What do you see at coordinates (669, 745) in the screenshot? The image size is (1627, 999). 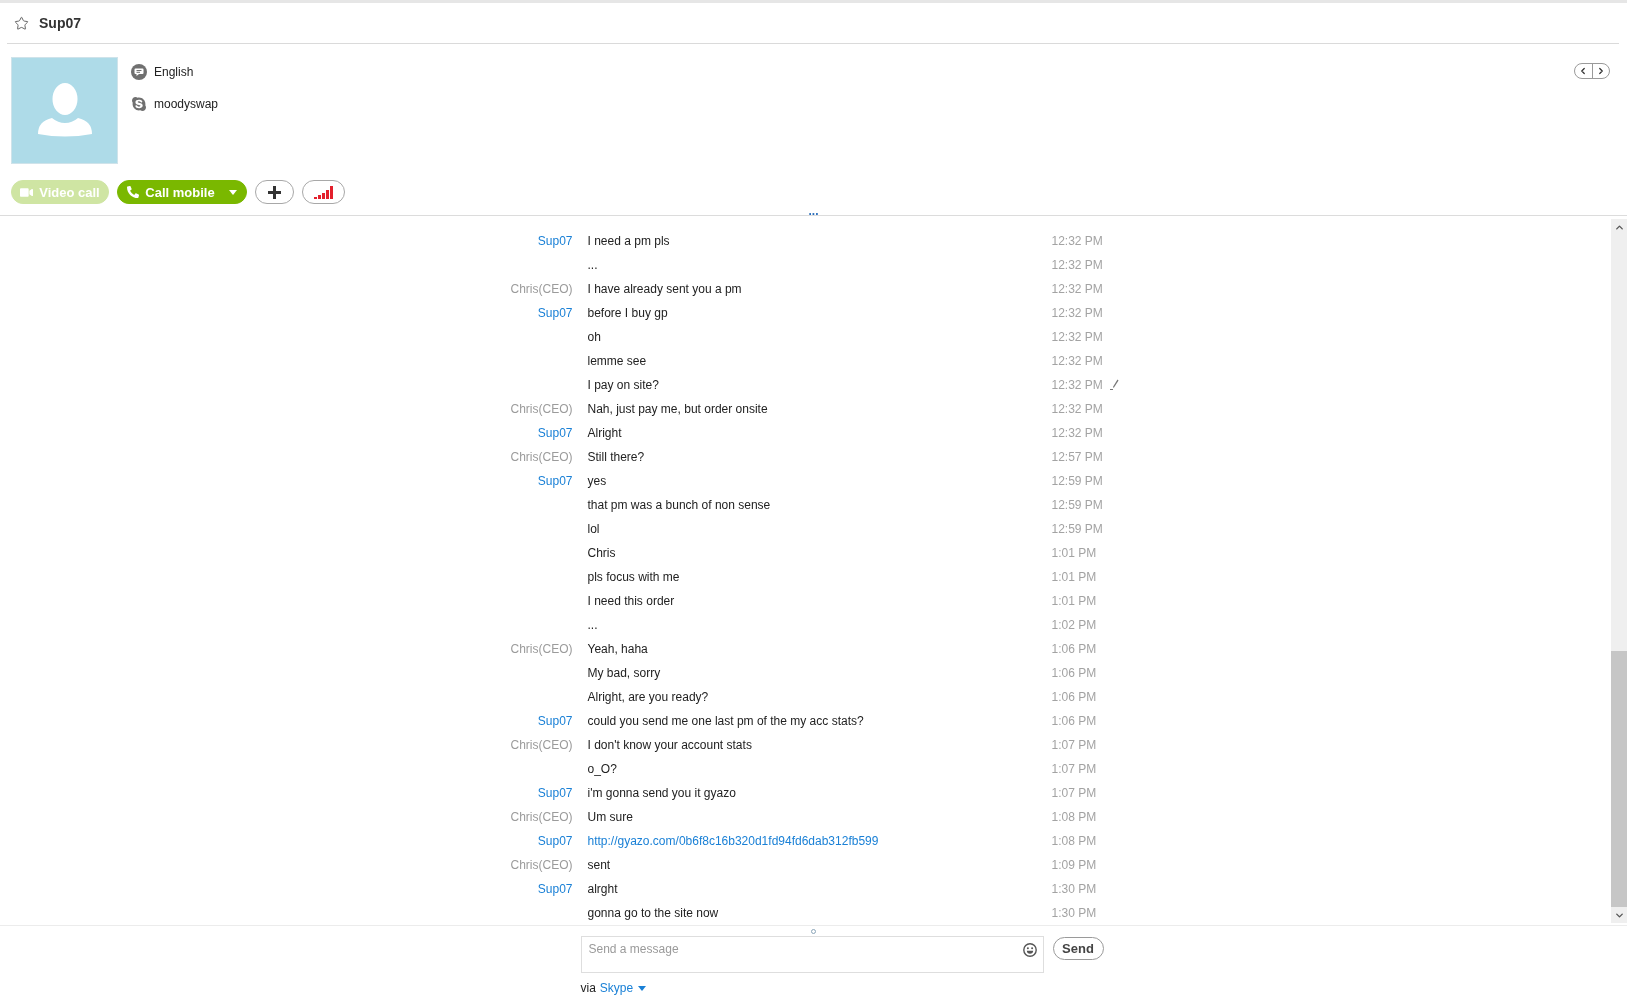 I see `message-text: I don't know your account stats` at bounding box center [669, 745].